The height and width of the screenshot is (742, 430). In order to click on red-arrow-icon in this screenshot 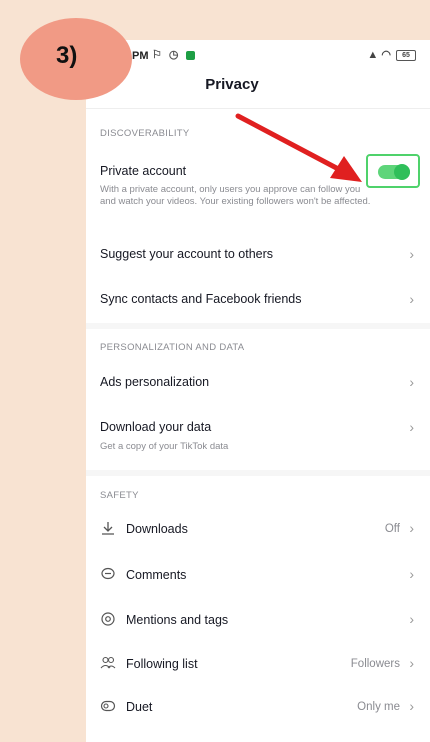, I will do `click(298, 147)`.